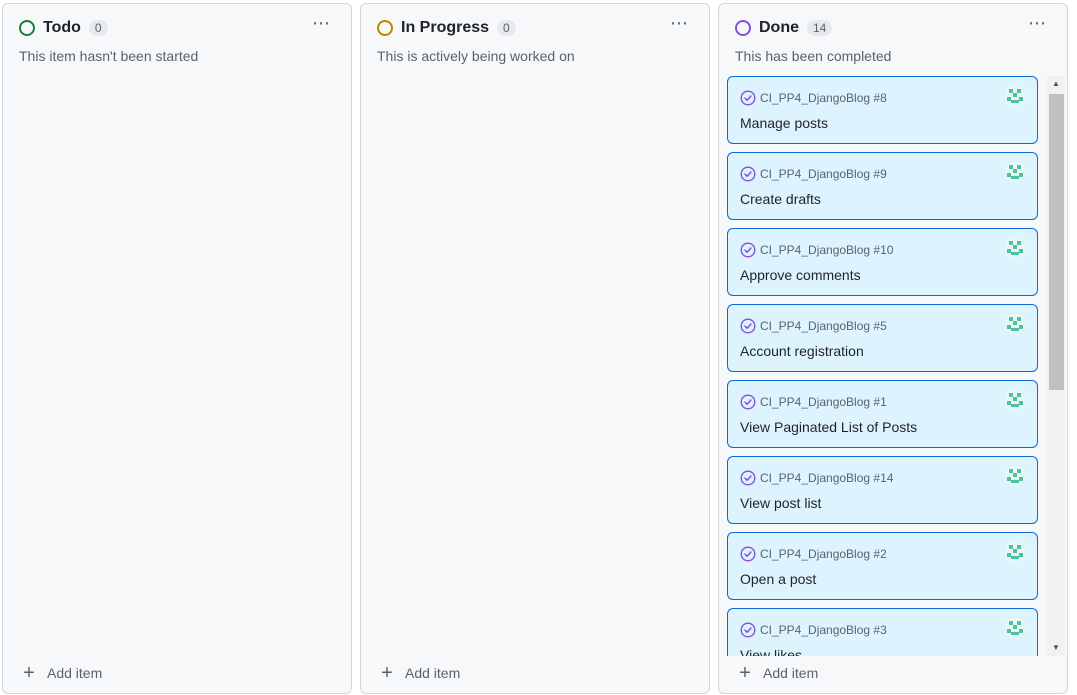 The image size is (1077, 695). Describe the element at coordinates (385, 28) in the screenshot. I see `in-progress-status-icon` at that location.